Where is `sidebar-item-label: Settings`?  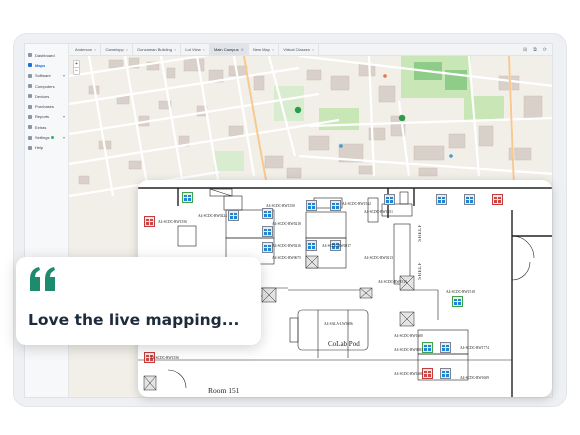 sidebar-item-label: Settings is located at coordinates (42, 138).